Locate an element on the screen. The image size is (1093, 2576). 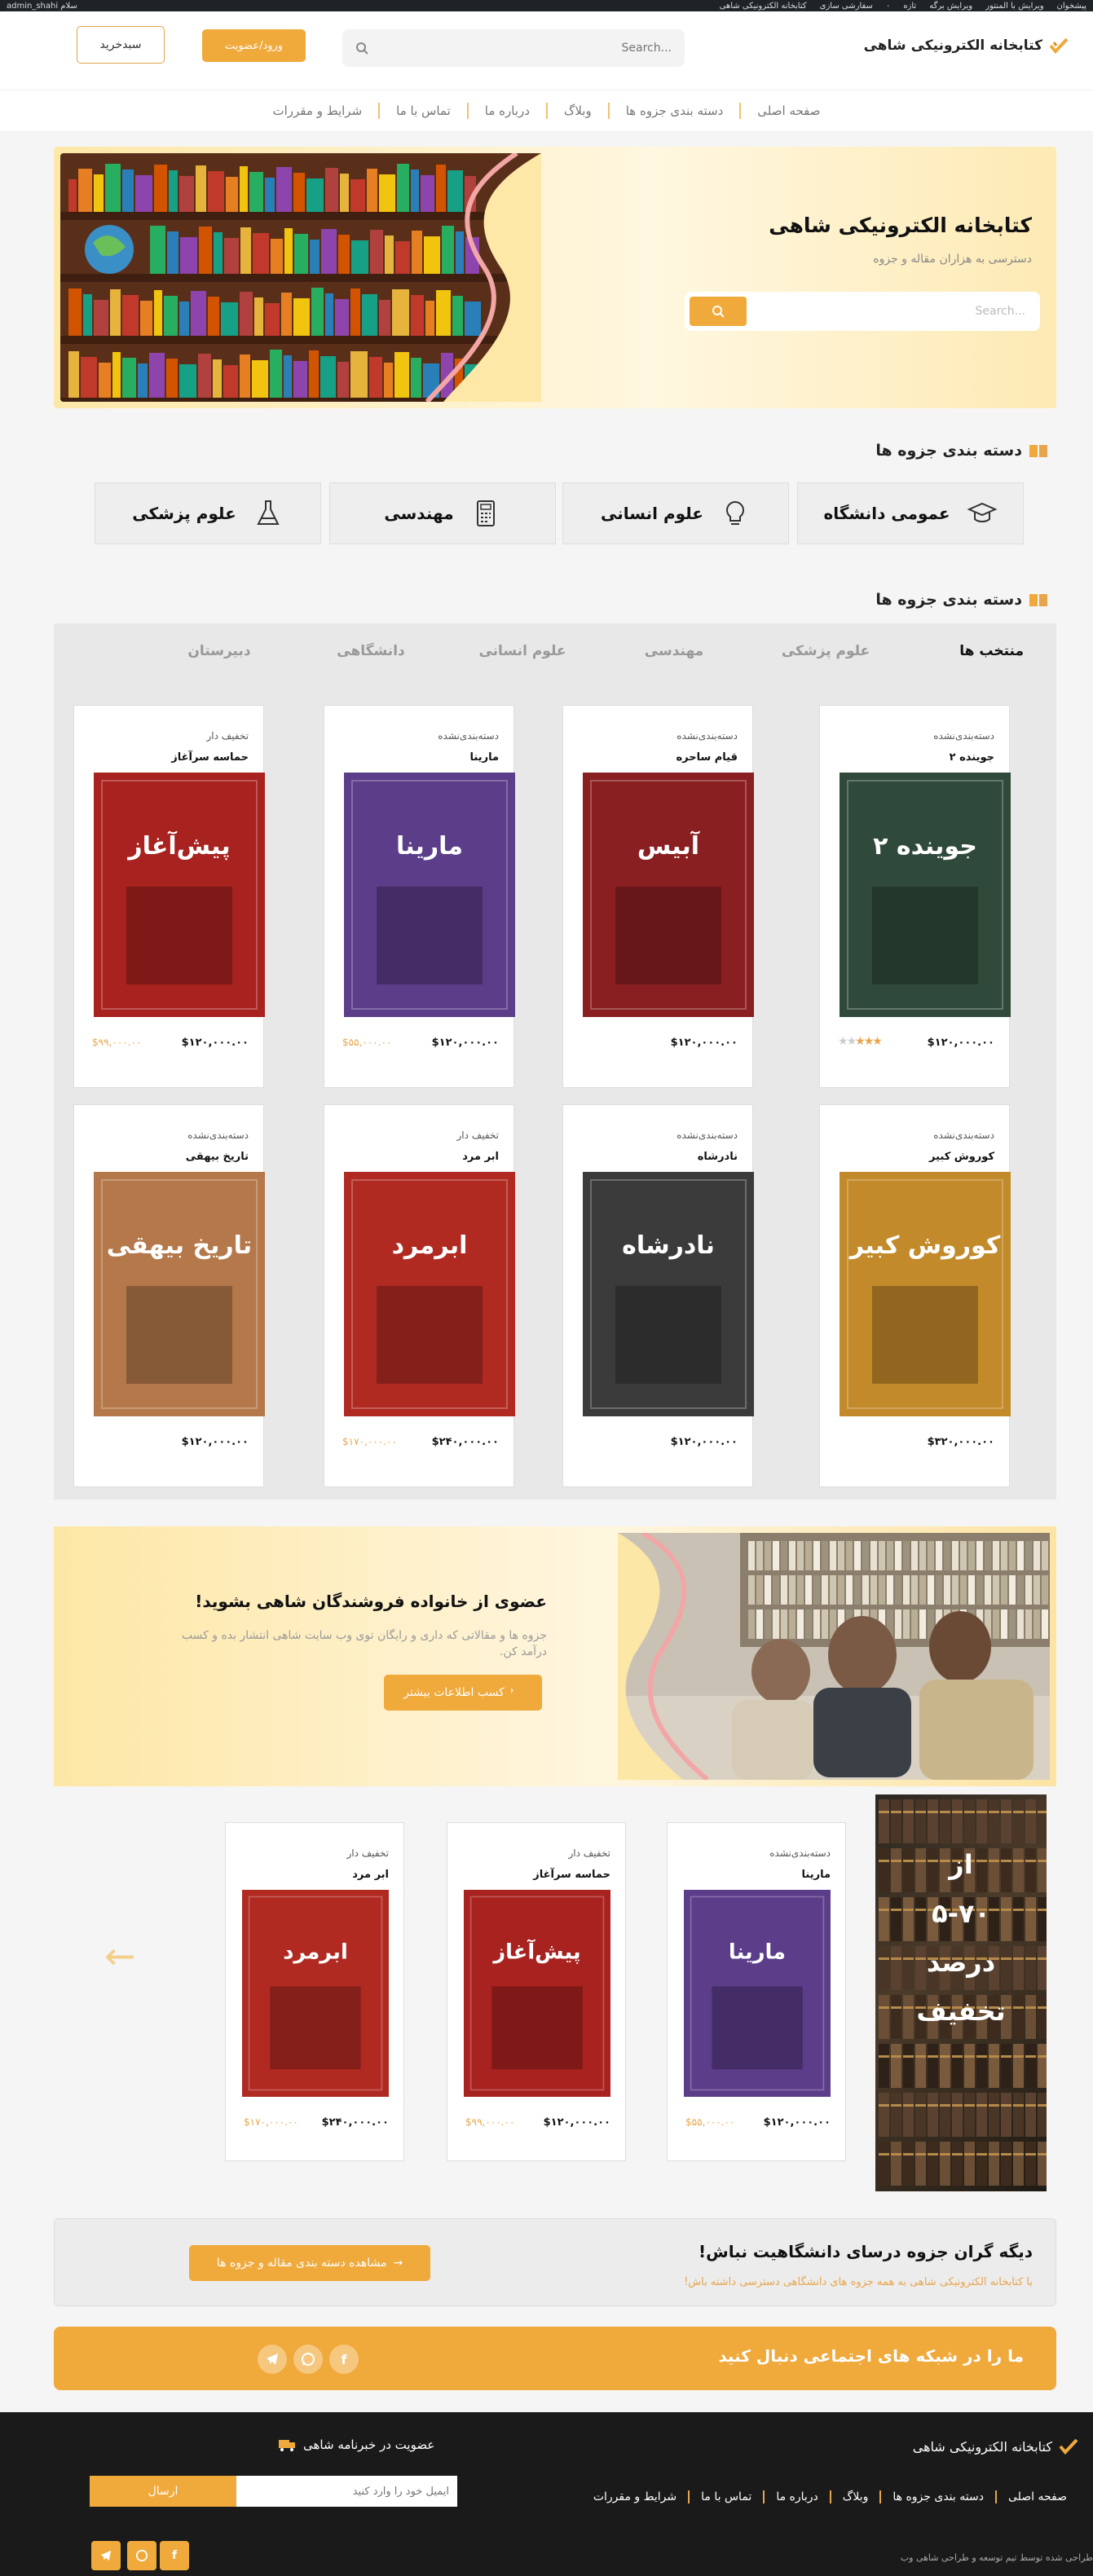
admin-bar-item: کتابخانه الکترونیکی شاهی is located at coordinates (763, 7).